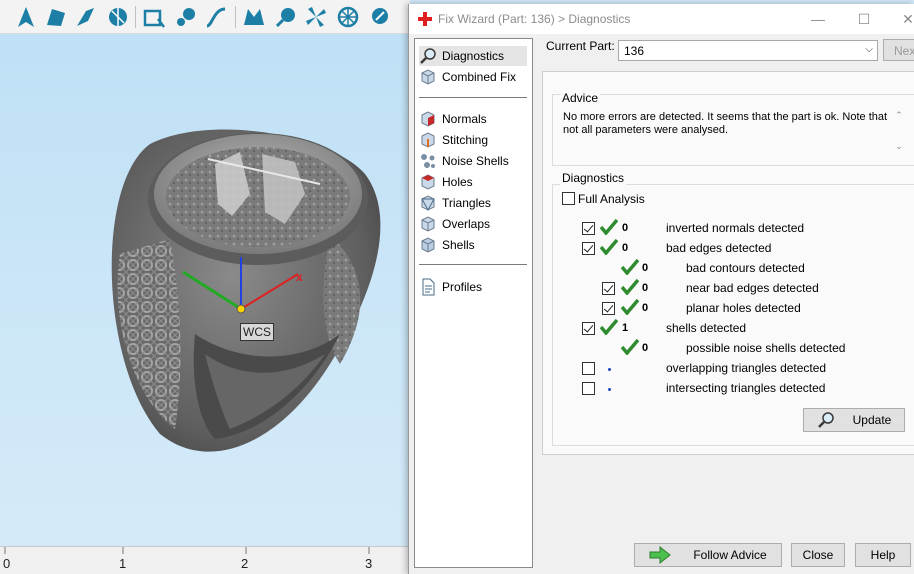 Image resolution: width=914 pixels, height=574 pixels. What do you see at coordinates (883, 555) in the screenshot?
I see `help-button: Help` at bounding box center [883, 555].